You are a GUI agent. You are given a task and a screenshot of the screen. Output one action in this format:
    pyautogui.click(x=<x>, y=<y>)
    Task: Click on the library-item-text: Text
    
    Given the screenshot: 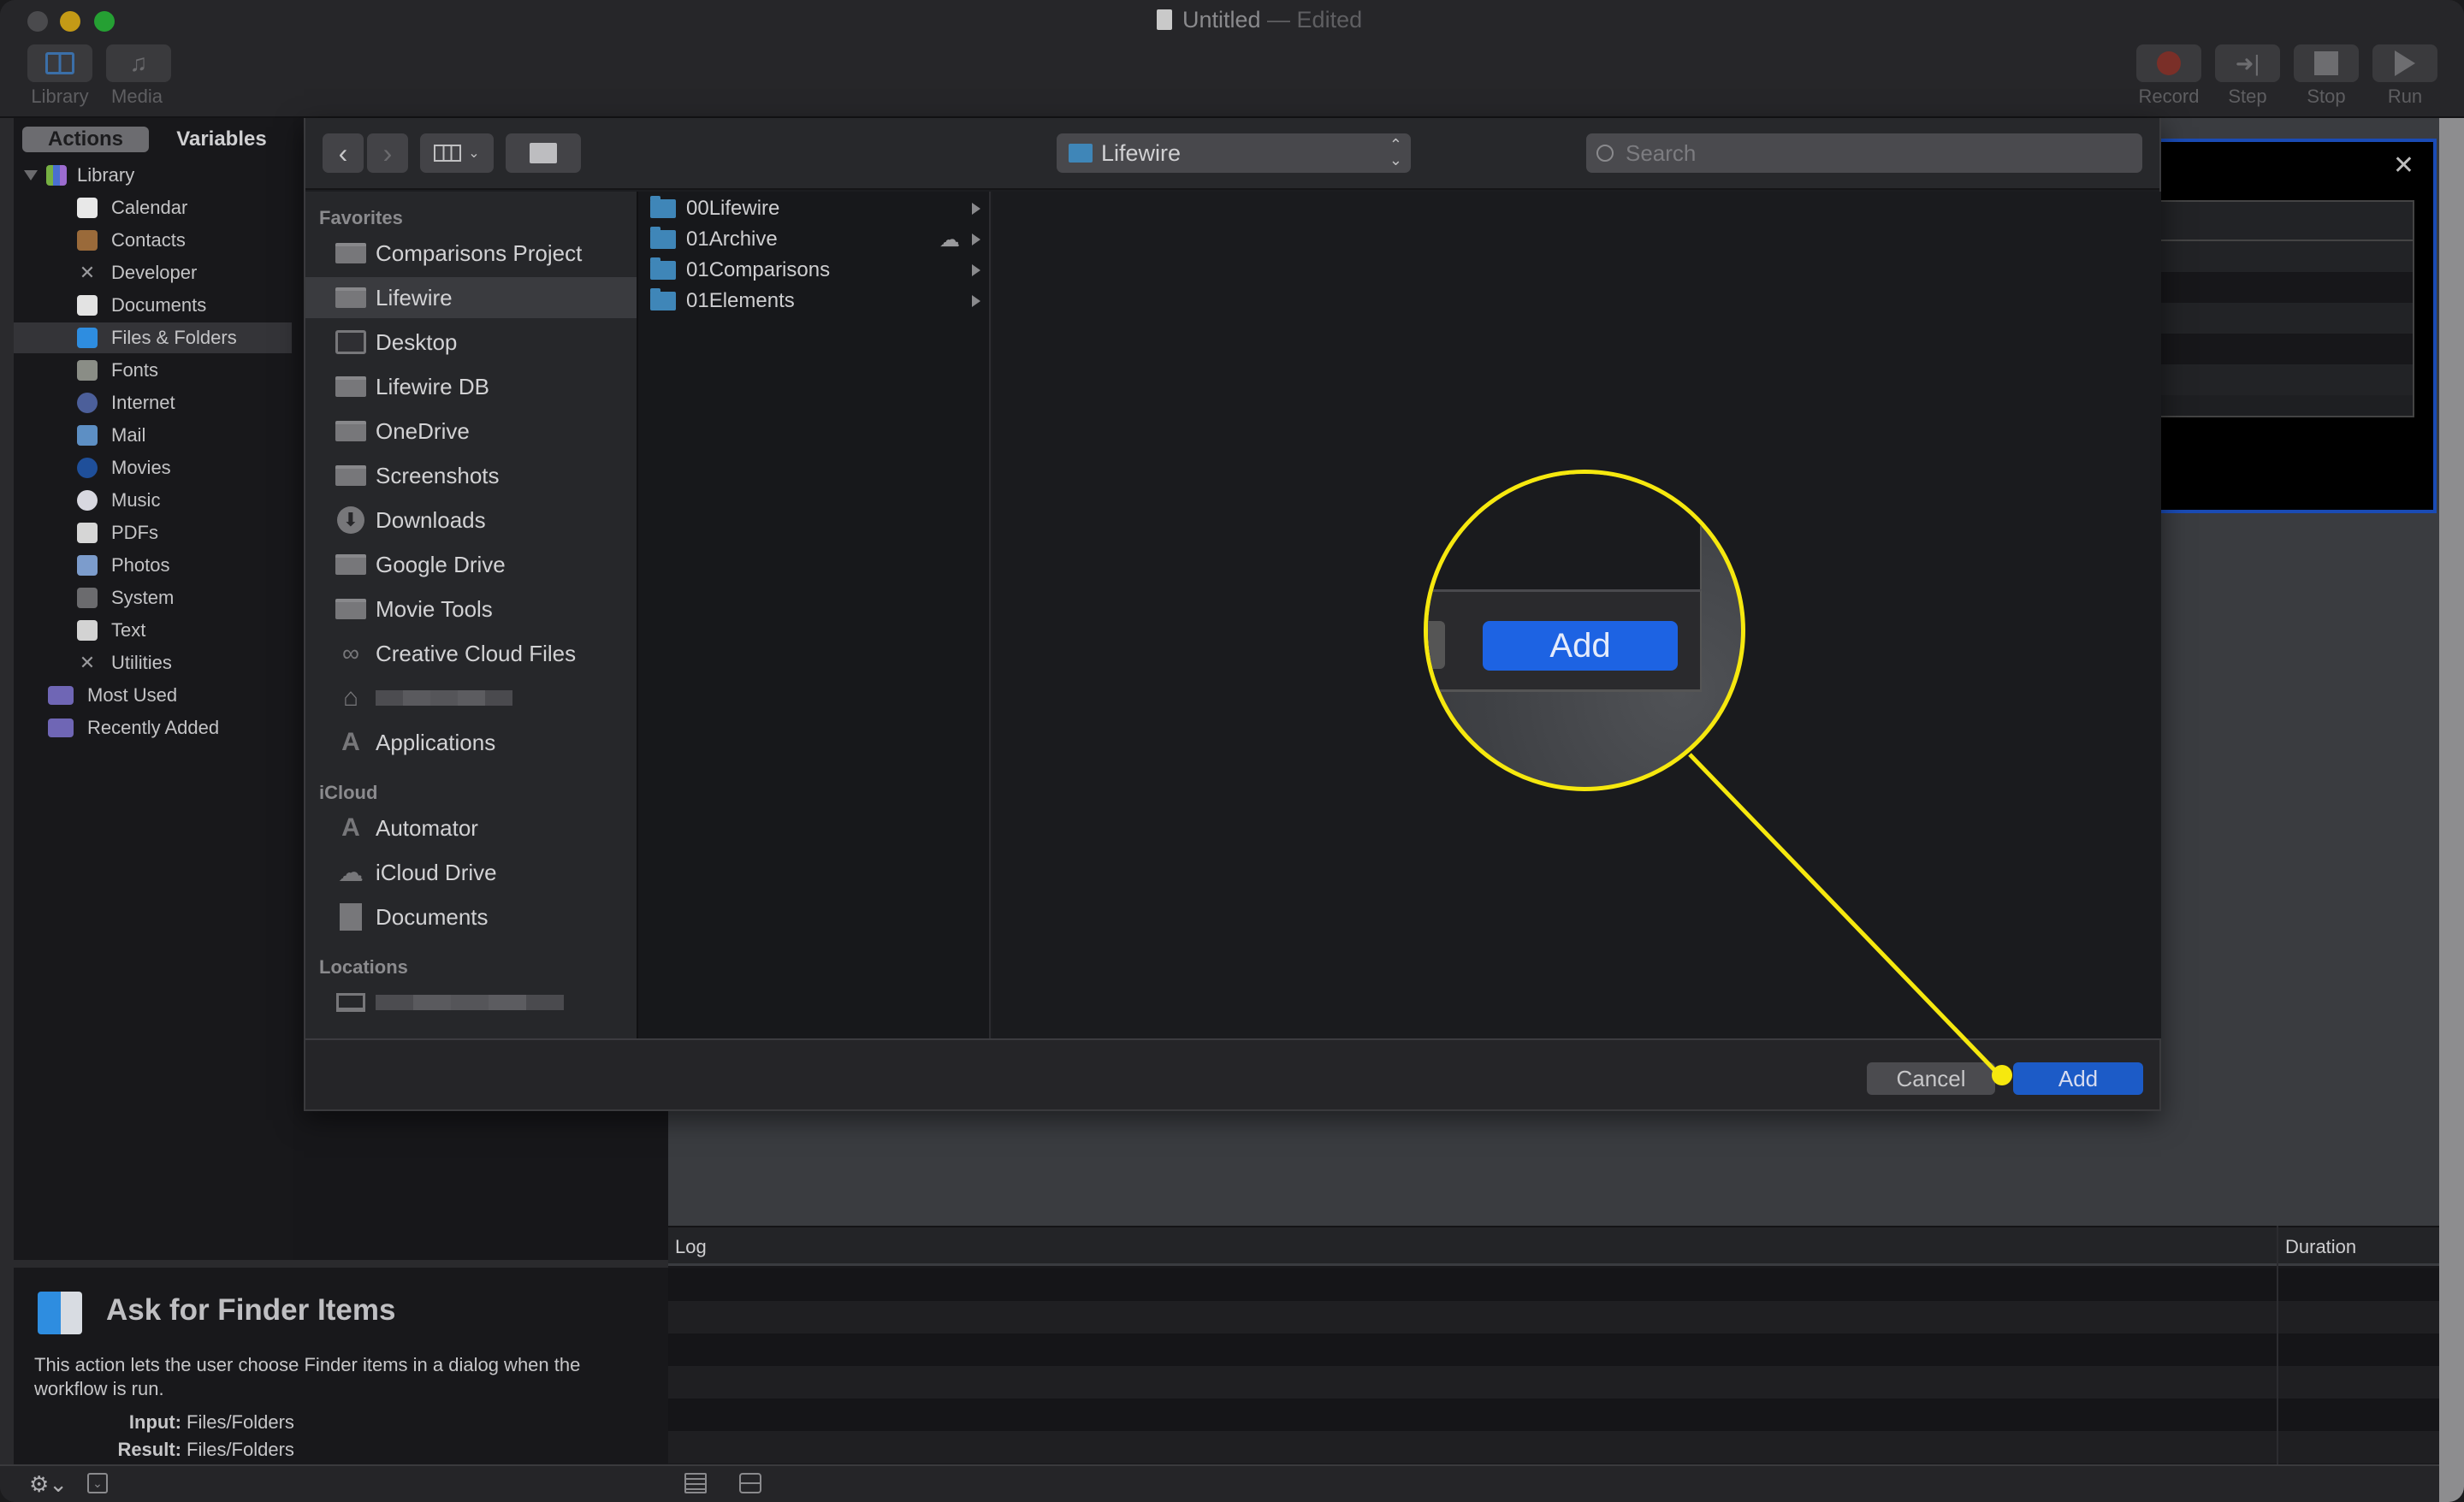 What is the action you would take?
    pyautogui.click(x=153, y=630)
    